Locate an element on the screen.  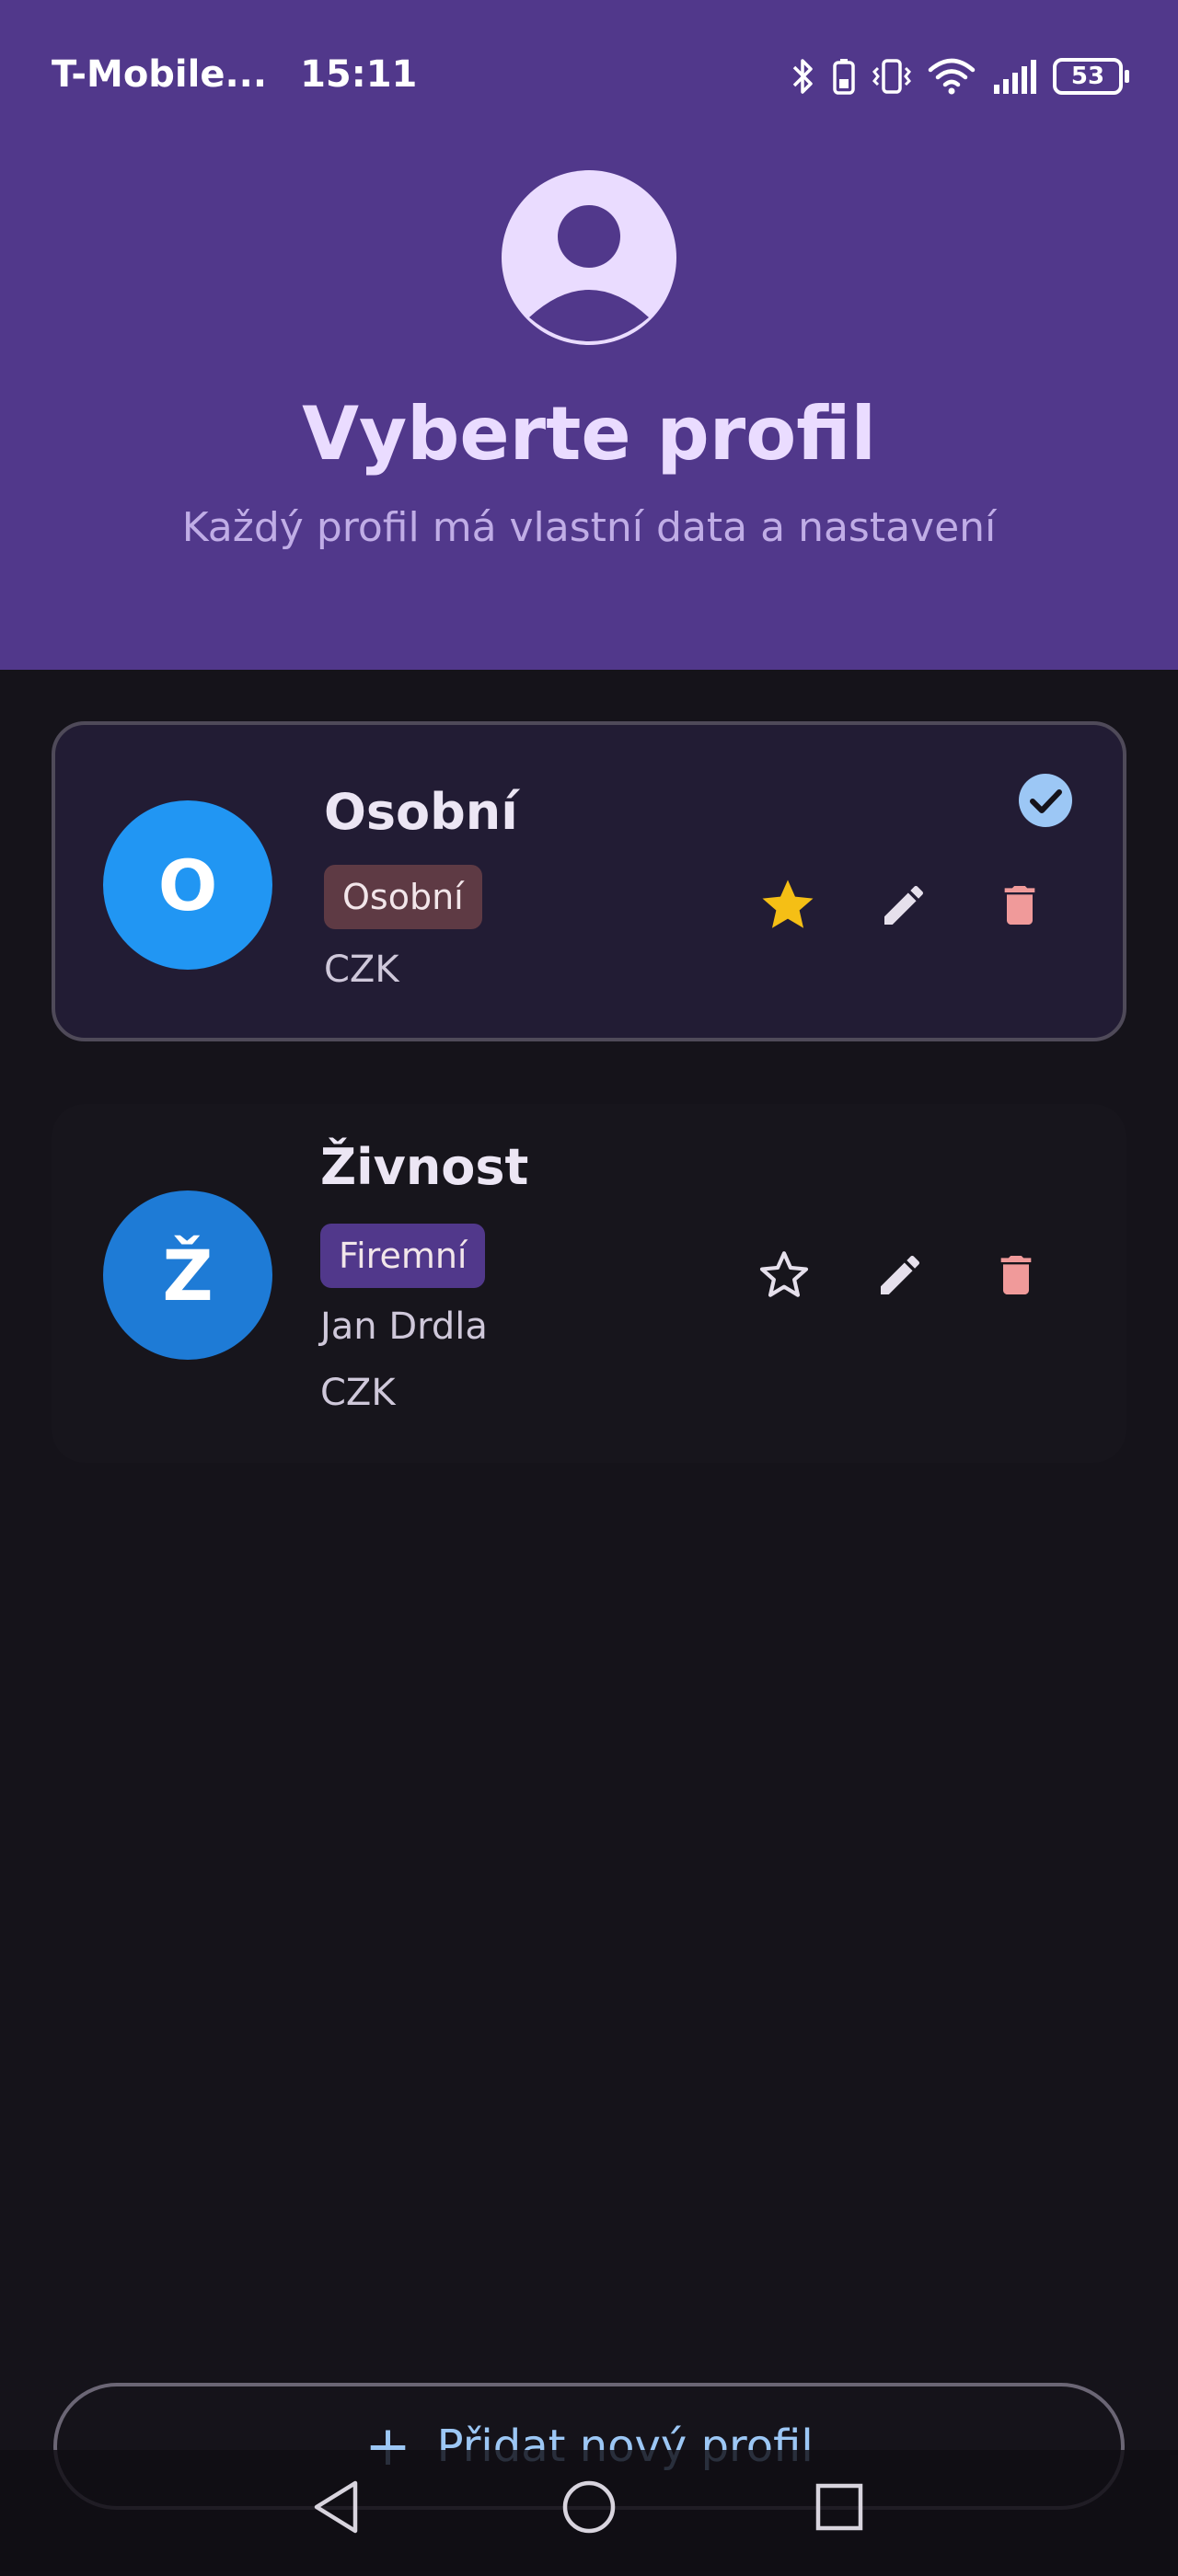
bluetooth-icon is located at coordinates (803, 76).